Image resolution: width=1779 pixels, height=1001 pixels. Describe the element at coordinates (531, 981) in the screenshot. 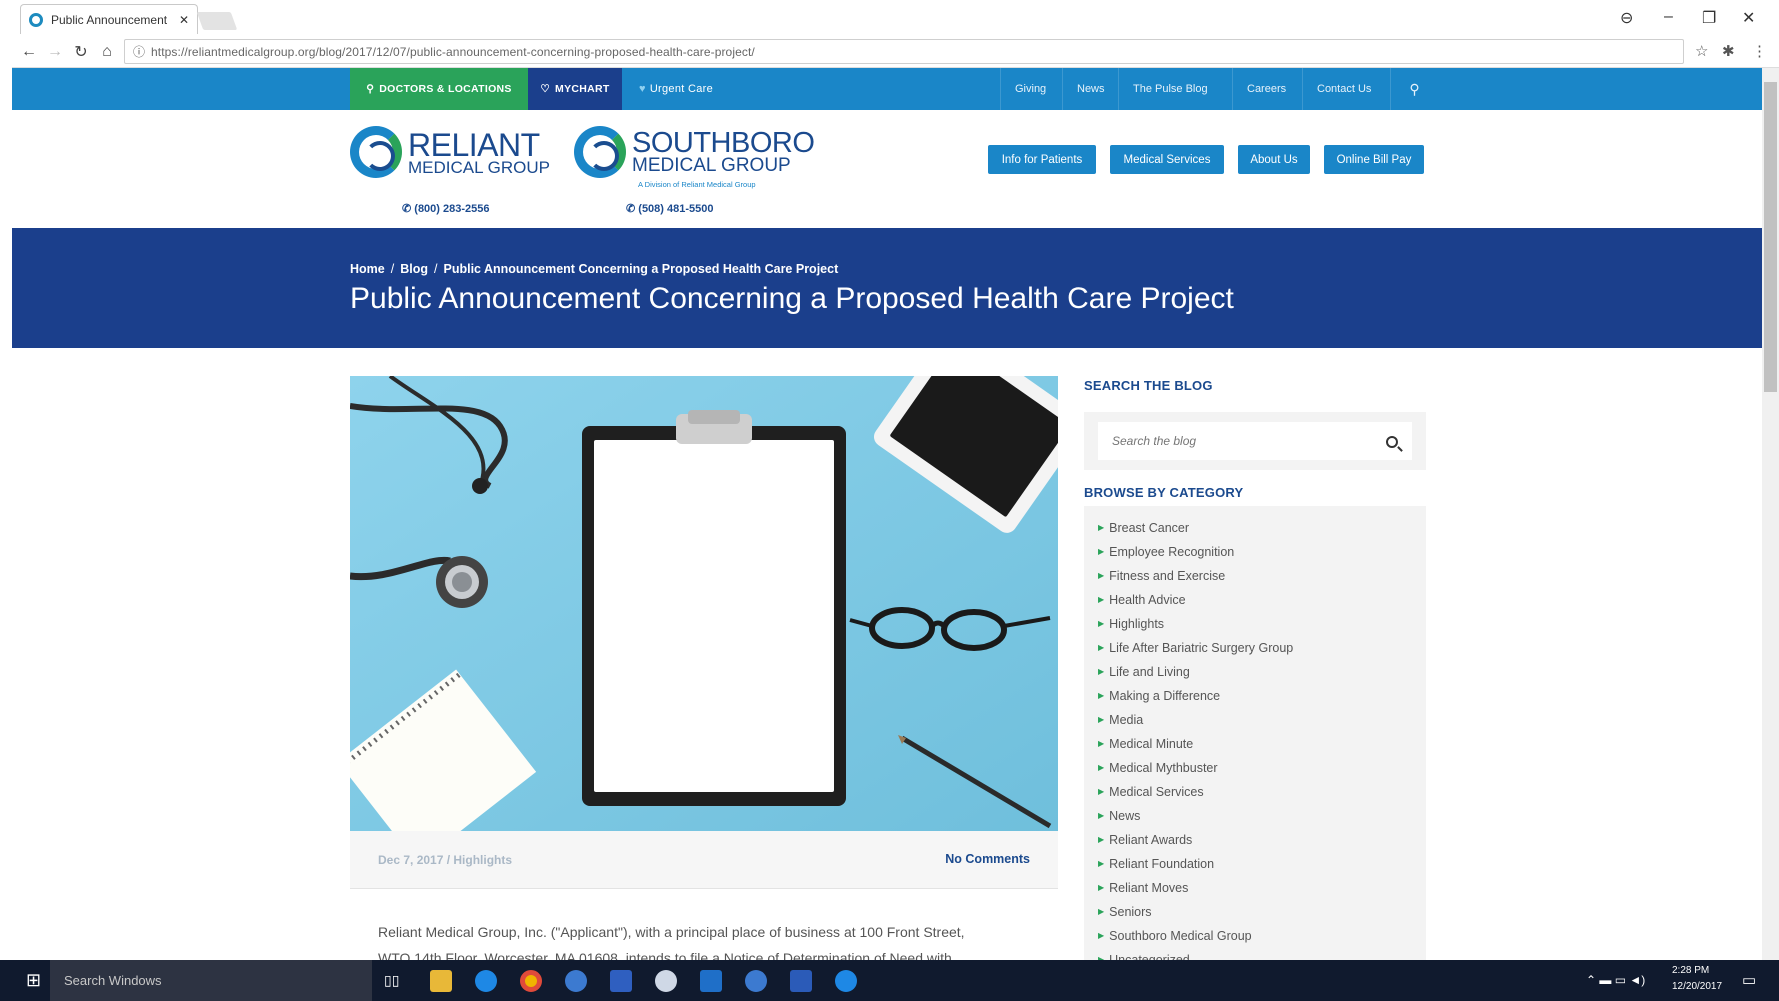

I see `chrome-icon` at that location.